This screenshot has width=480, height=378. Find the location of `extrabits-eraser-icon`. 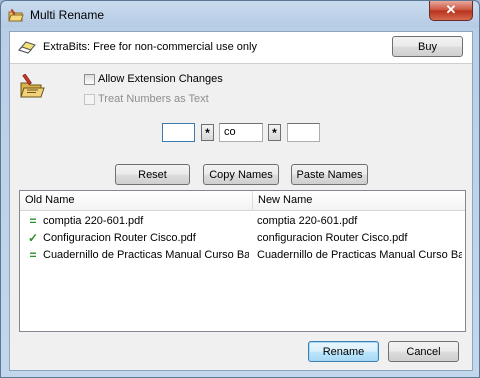

extrabits-eraser-icon is located at coordinates (27, 47).